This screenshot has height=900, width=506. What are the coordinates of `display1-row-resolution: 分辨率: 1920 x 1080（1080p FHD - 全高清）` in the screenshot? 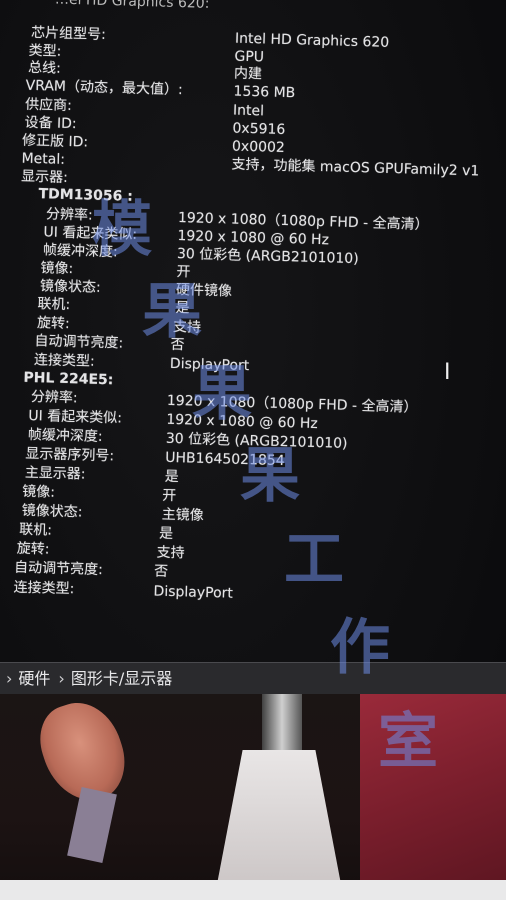 It's located at (237, 218).